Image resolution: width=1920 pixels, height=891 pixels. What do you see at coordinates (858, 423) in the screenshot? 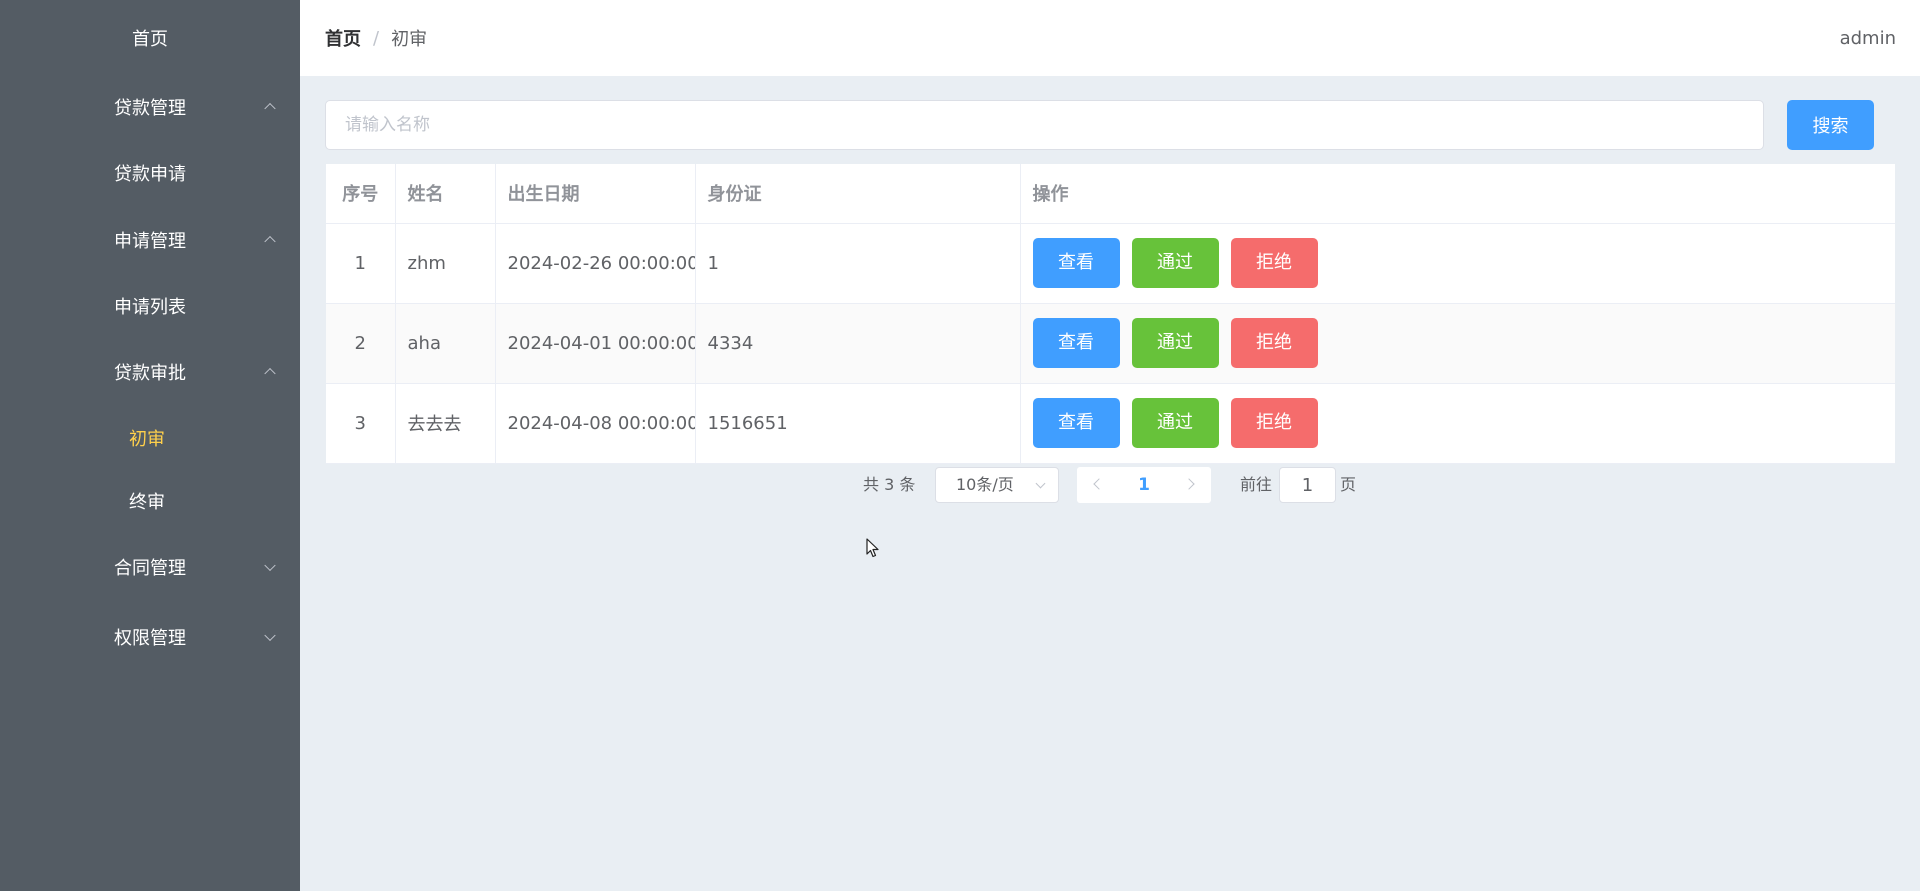
I see `cell-id-card: 1516651` at bounding box center [858, 423].